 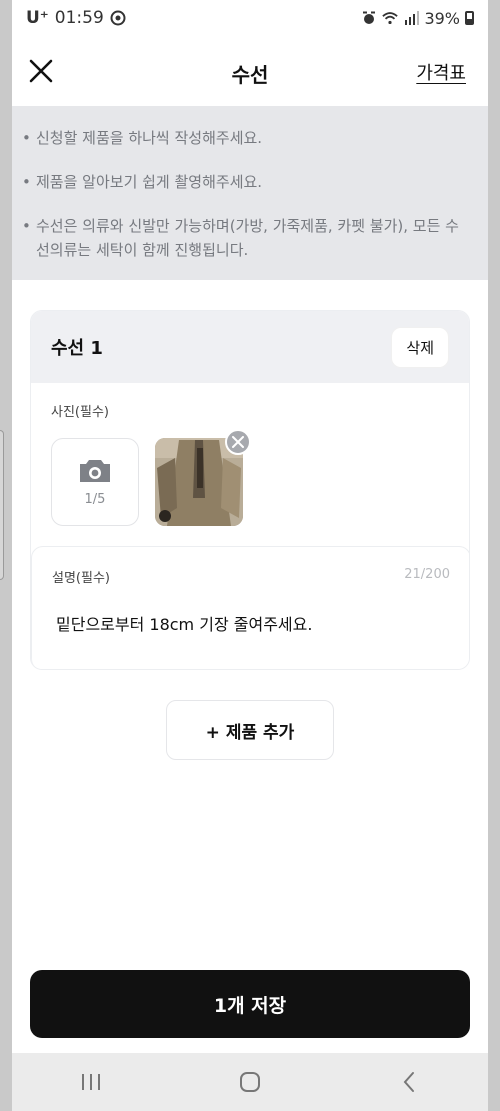 I want to click on carrier-label: U⁺, so click(x=37, y=18).